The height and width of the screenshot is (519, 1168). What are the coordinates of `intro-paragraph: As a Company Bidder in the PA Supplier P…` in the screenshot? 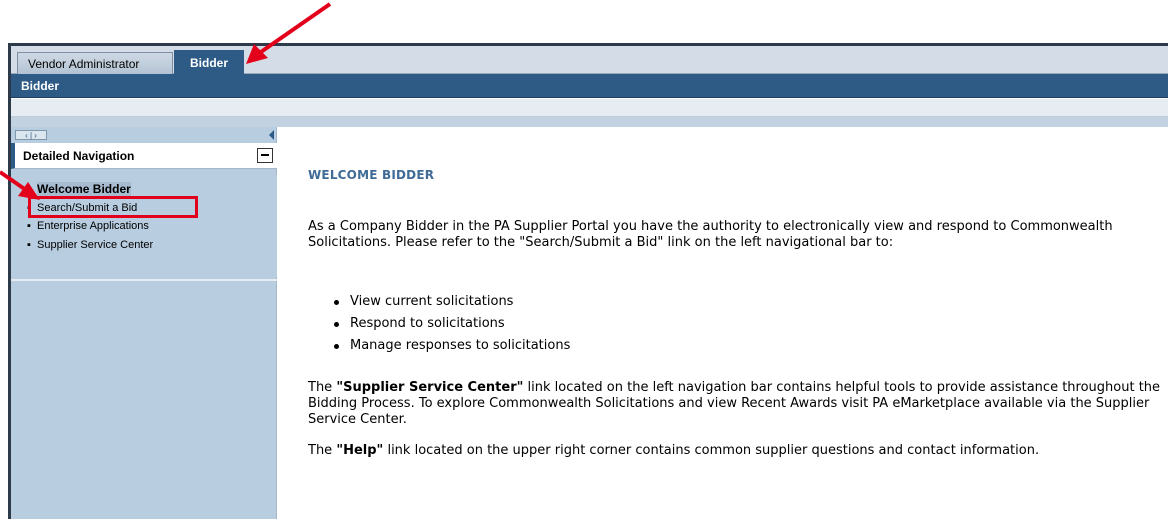 It's located at (710, 234).